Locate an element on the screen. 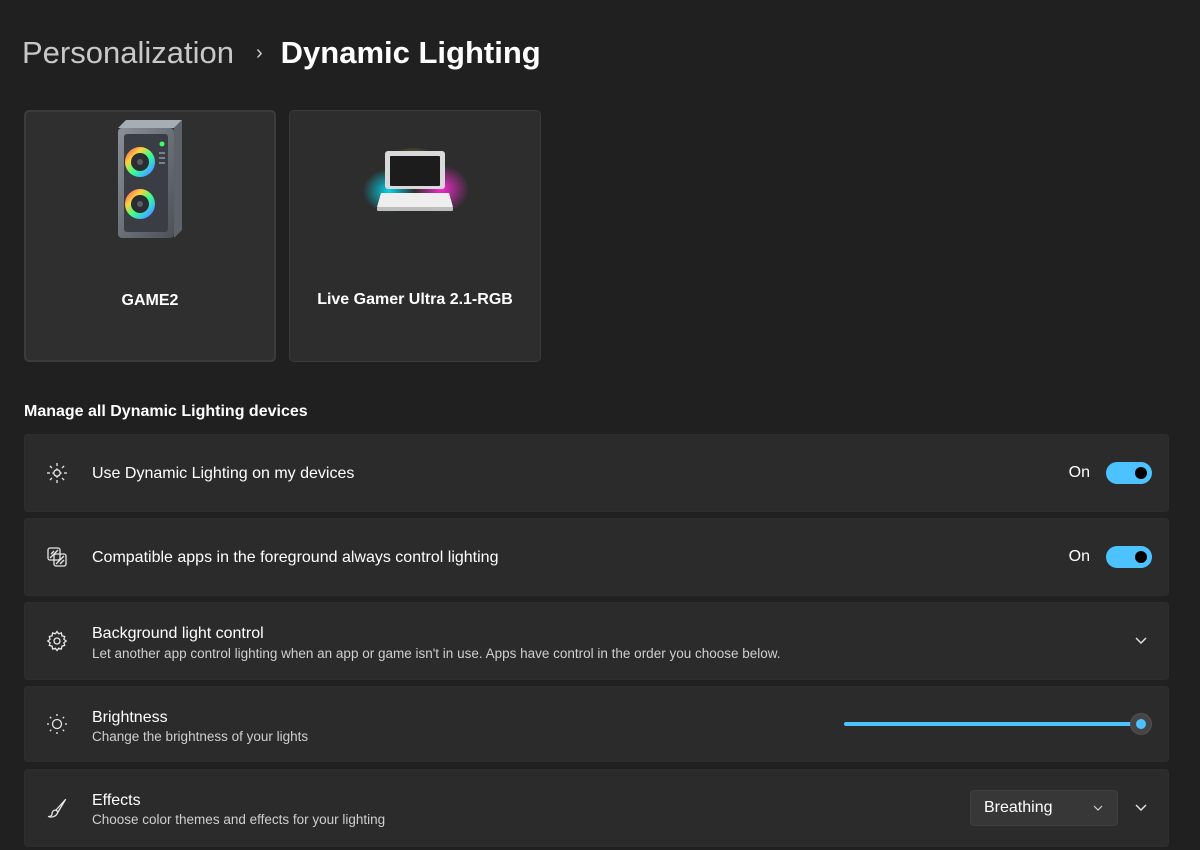  setting-title: Use Dynamic Lighting on my devices is located at coordinates (223, 473).